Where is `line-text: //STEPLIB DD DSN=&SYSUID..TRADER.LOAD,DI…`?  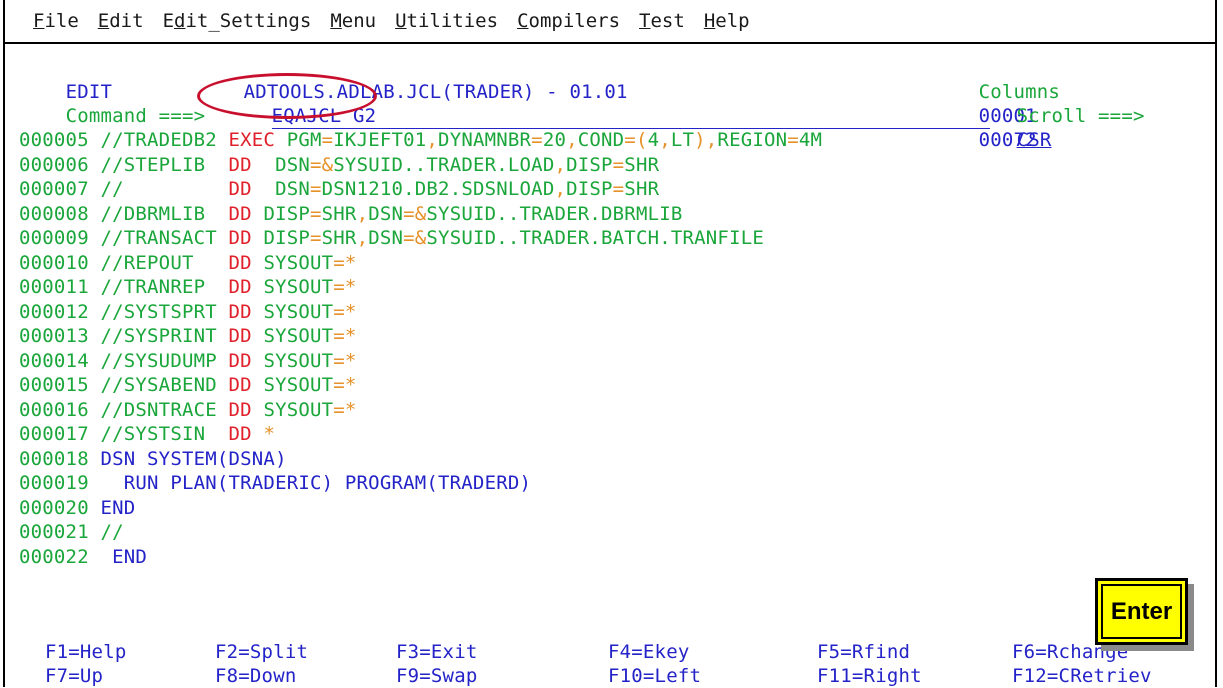
line-text: //STEPLIB DD DSN=&SYSUID..TRADER.LOAD,DI… is located at coordinates (374, 165).